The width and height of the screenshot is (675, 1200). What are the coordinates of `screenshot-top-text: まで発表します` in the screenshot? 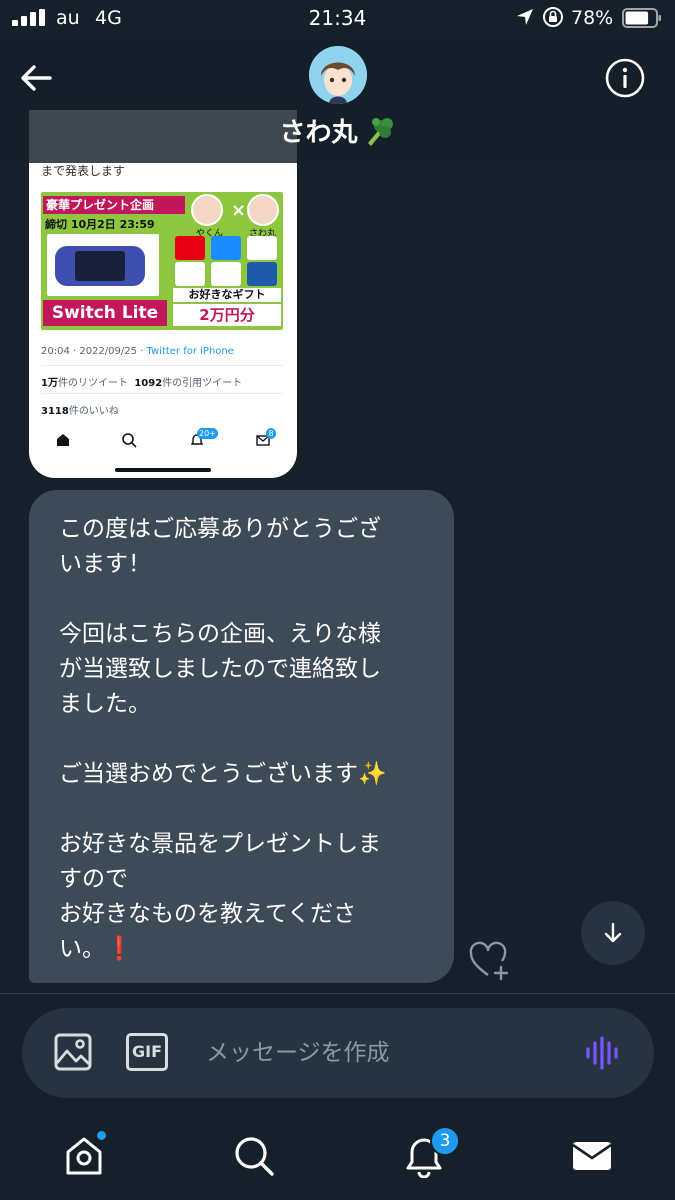 It's located at (83, 171).